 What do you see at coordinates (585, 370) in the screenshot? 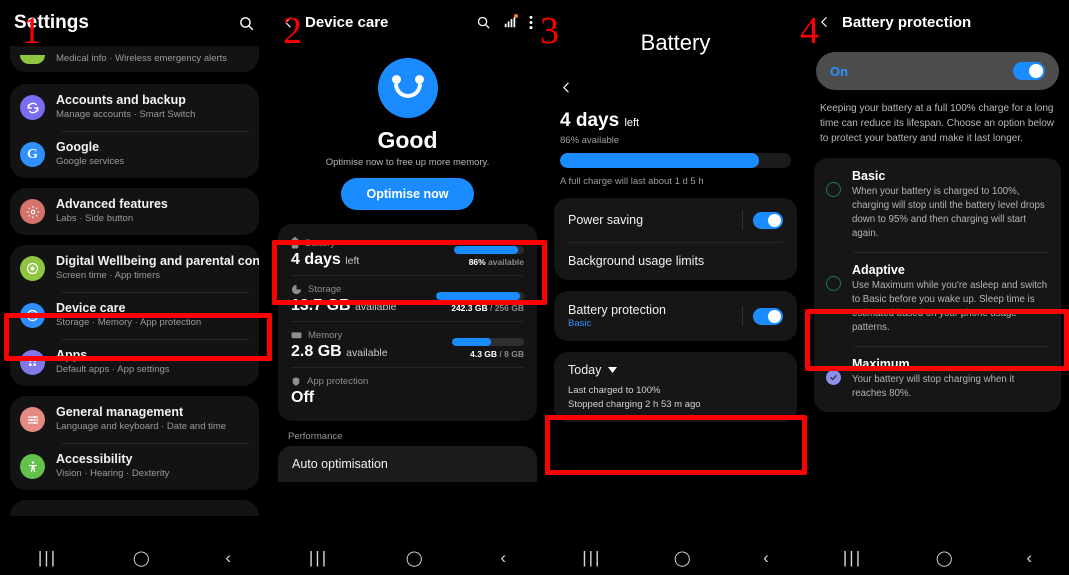
I see `today-label: Today` at bounding box center [585, 370].